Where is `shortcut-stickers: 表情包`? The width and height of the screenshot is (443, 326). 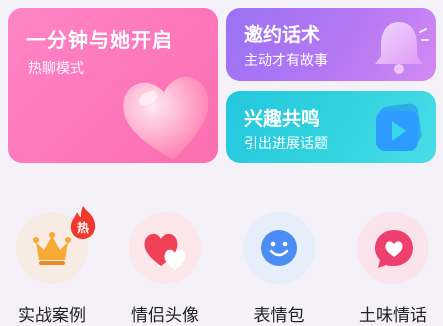
shortcut-stickers: 表情包 is located at coordinates (279, 269).